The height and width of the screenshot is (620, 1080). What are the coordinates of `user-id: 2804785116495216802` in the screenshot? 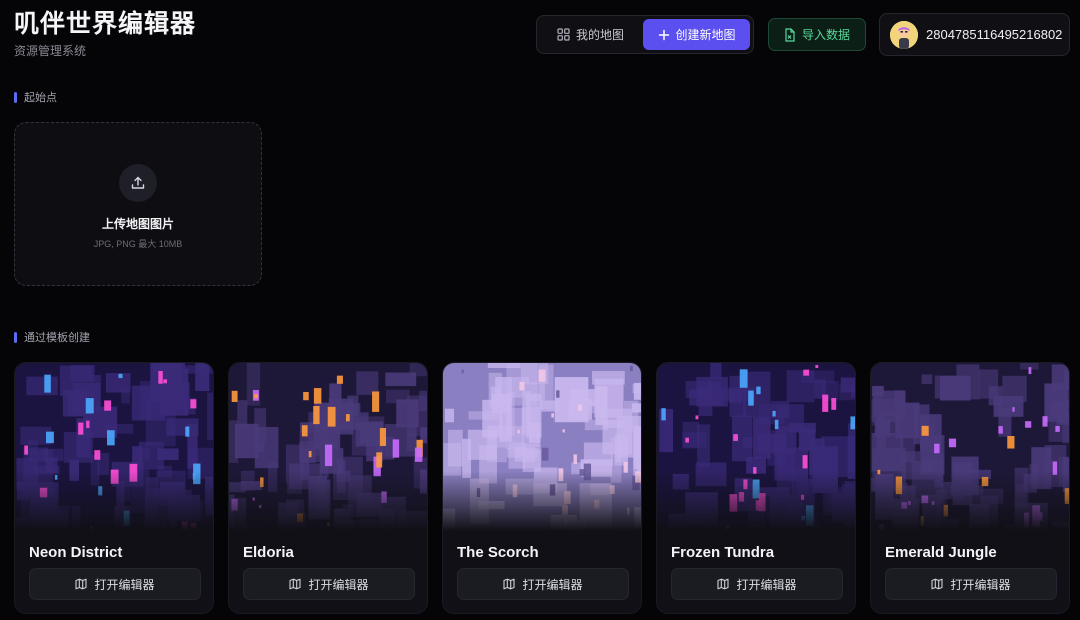 It's located at (994, 34).